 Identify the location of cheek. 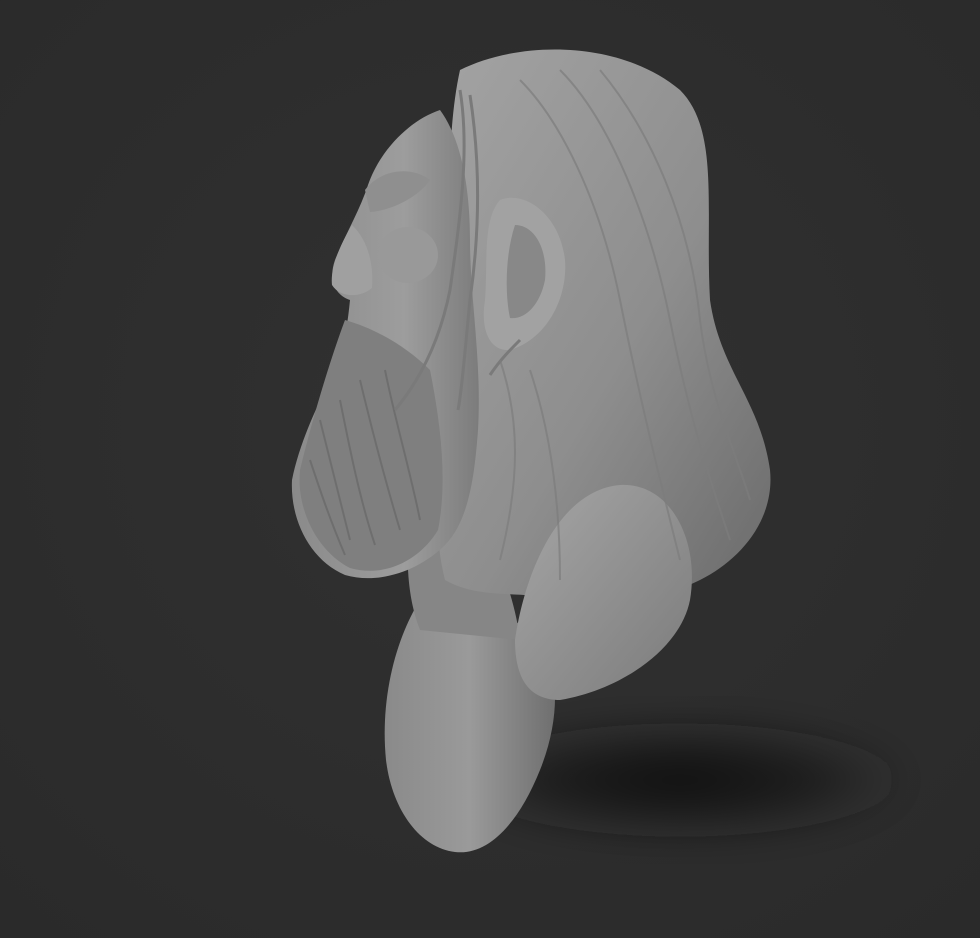
(408, 255).